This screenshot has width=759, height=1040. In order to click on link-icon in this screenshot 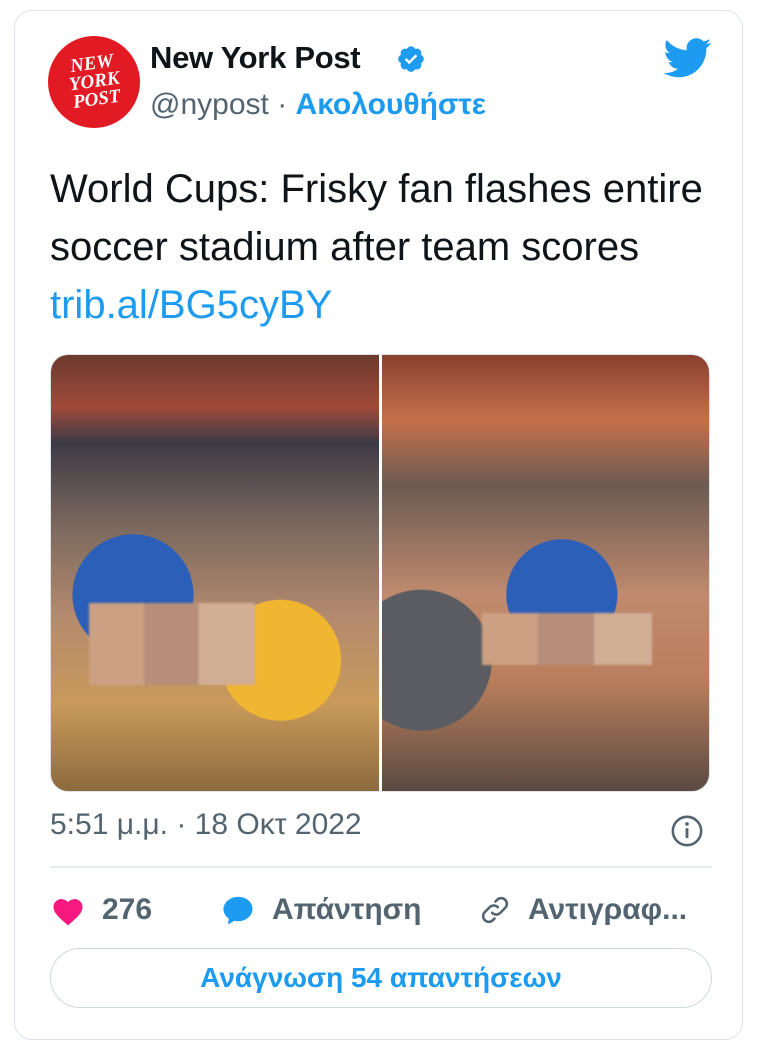, I will do `click(495, 910)`.